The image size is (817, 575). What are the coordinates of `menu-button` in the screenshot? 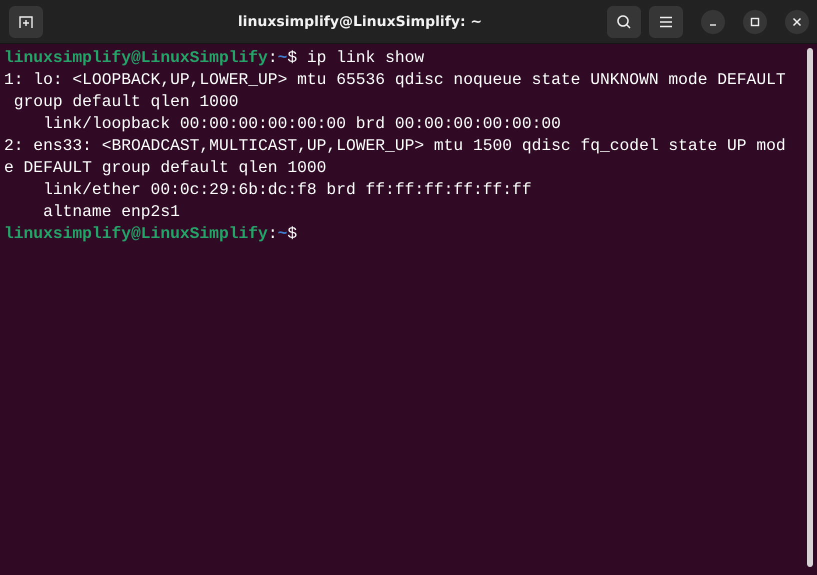 It's located at (666, 22).